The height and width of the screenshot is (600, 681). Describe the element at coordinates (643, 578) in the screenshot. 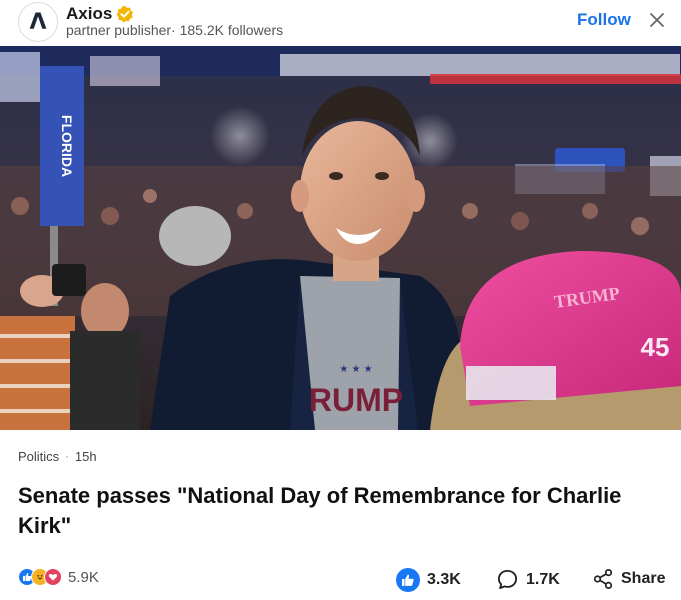

I see `share-label: Share` at that location.